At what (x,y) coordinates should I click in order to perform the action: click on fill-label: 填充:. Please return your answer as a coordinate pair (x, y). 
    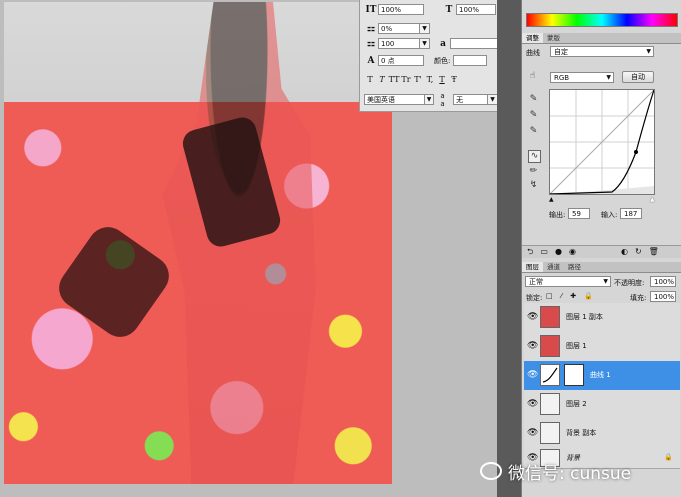
    Looking at the image, I should click on (638, 298).